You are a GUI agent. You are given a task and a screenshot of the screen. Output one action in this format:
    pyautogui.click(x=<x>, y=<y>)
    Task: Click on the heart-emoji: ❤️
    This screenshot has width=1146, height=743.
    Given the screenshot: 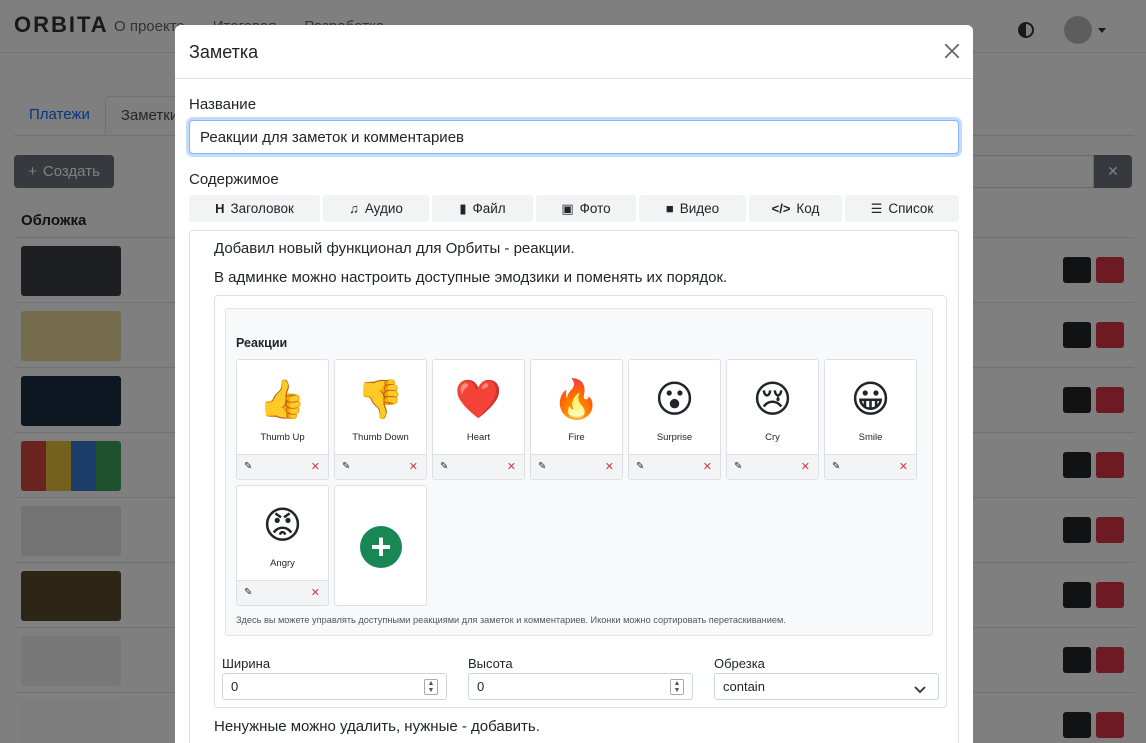 What is the action you would take?
    pyautogui.click(x=478, y=400)
    